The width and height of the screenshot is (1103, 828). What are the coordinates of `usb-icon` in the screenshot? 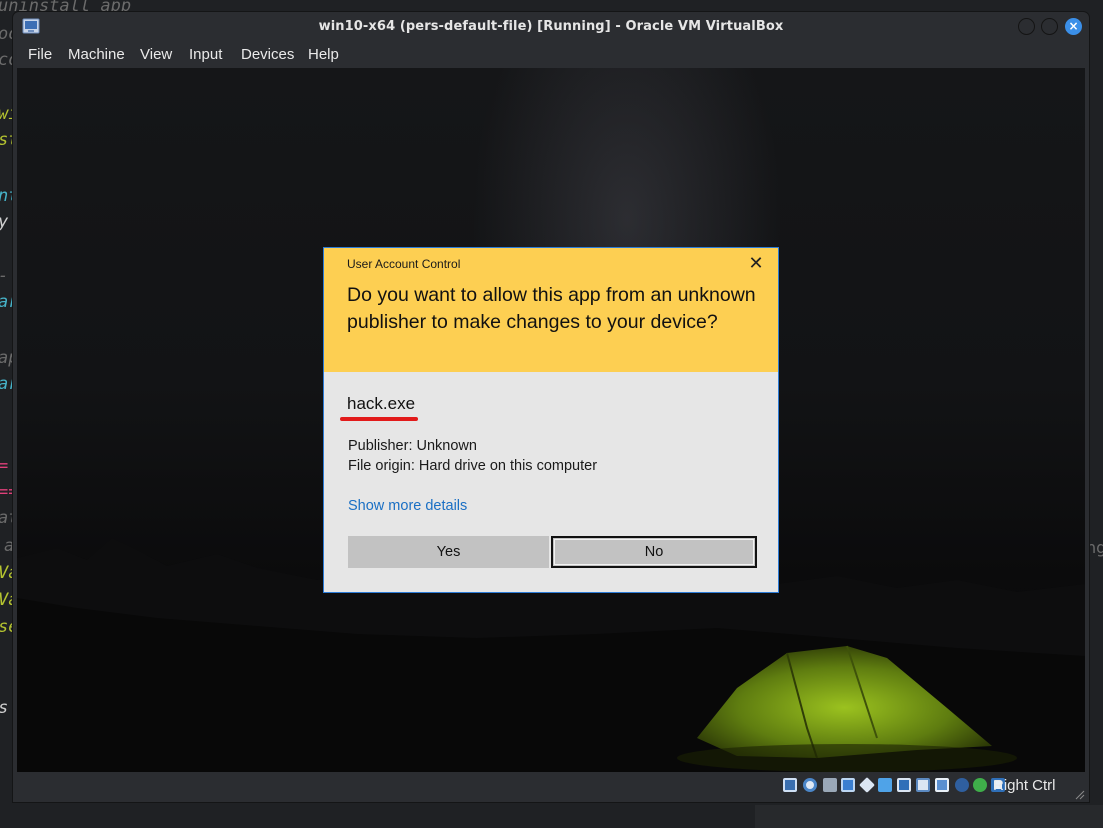 It's located at (867, 785).